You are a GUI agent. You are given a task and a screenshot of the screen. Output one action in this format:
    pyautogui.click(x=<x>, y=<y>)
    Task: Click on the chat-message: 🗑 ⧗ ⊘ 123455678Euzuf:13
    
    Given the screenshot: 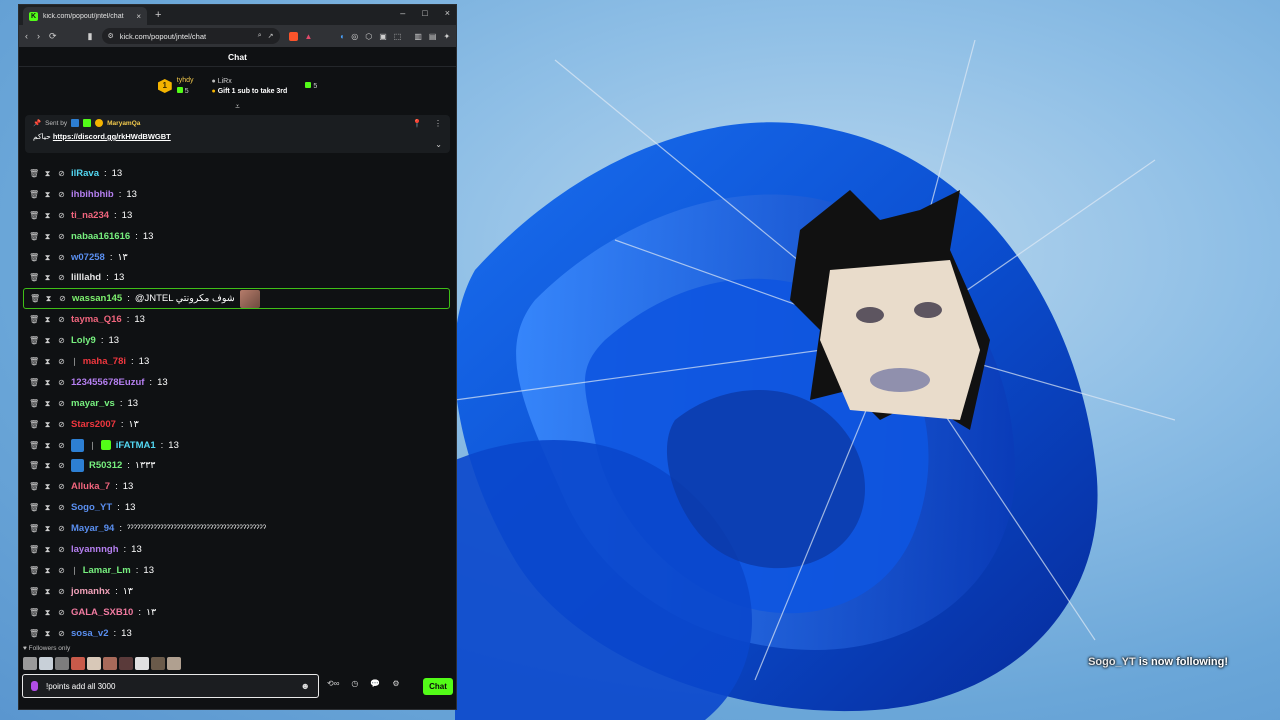 What is the action you would take?
    pyautogui.click(x=237, y=382)
    